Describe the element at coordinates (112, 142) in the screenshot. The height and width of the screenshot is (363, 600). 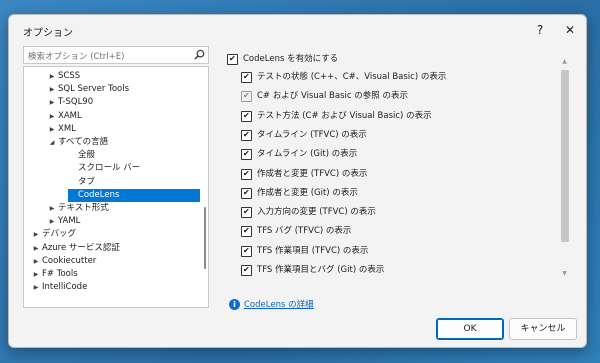
I see `tree-item: ◢ すべての言語` at that location.